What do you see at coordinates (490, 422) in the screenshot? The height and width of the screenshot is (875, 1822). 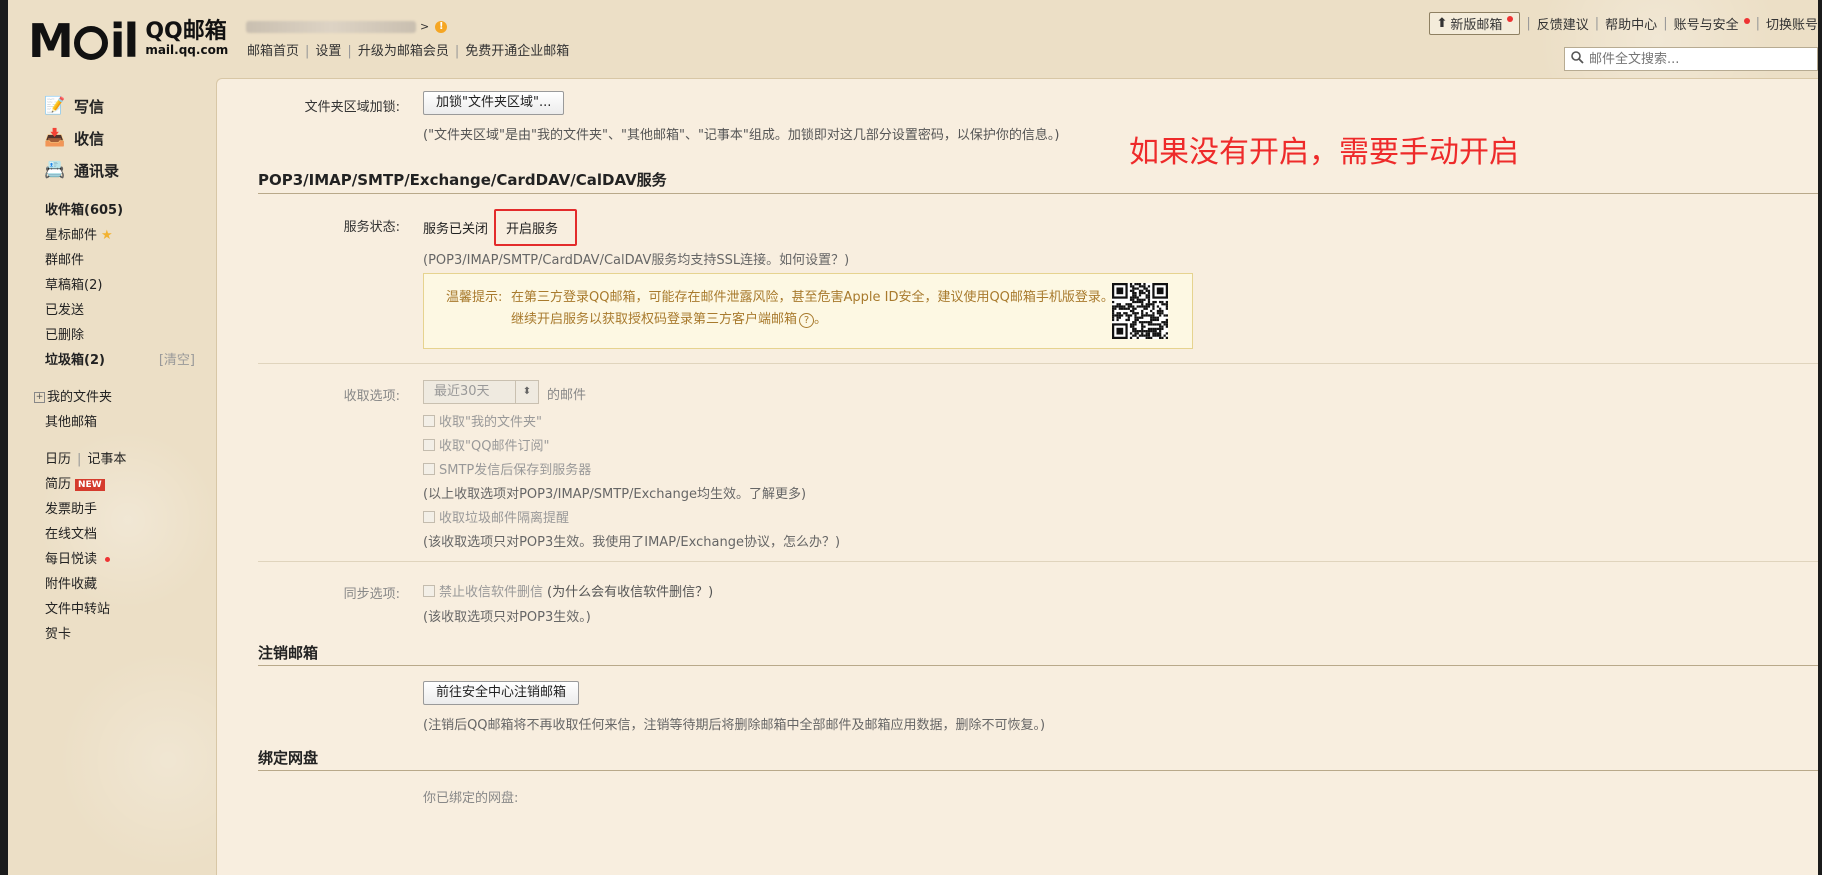 I see `opt-my-folders-label: 收取"我的文件夹"` at bounding box center [490, 422].